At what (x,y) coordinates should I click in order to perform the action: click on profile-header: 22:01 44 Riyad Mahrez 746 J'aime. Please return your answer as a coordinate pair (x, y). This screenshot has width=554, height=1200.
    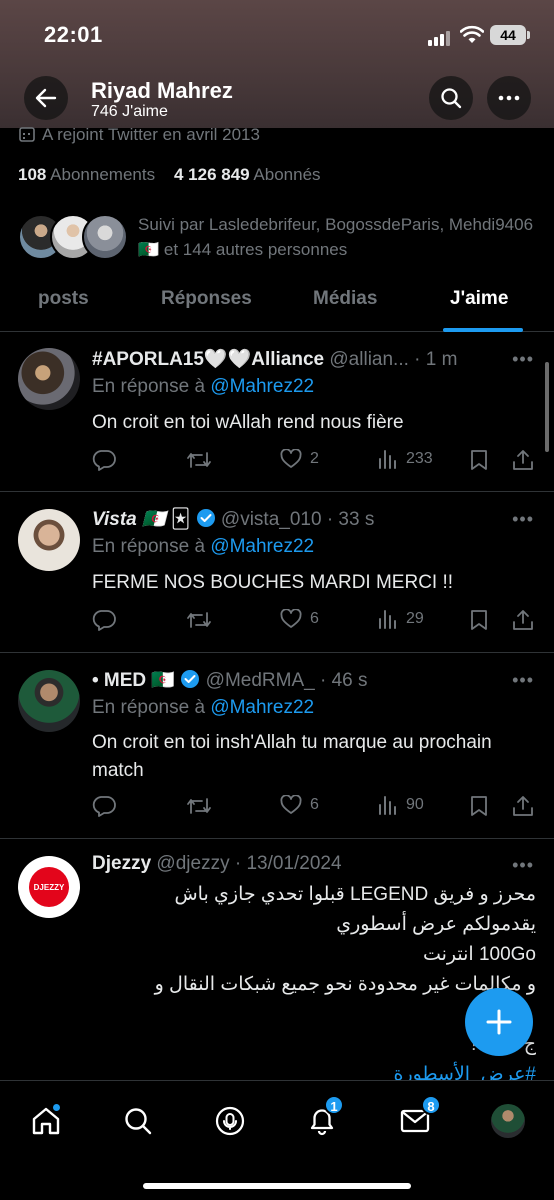
    Looking at the image, I should click on (277, 64).